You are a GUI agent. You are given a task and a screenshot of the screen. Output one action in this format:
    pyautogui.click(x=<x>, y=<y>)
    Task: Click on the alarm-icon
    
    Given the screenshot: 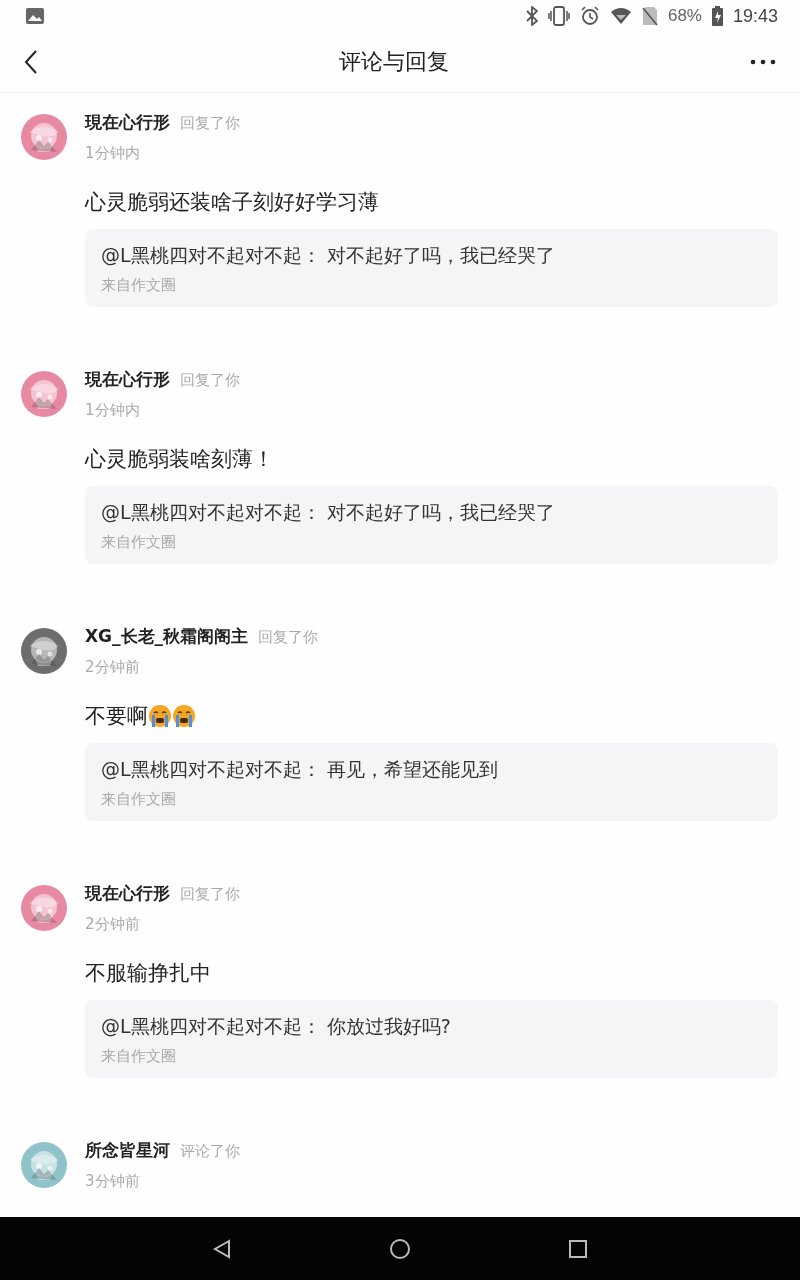 What is the action you would take?
    pyautogui.click(x=589, y=16)
    